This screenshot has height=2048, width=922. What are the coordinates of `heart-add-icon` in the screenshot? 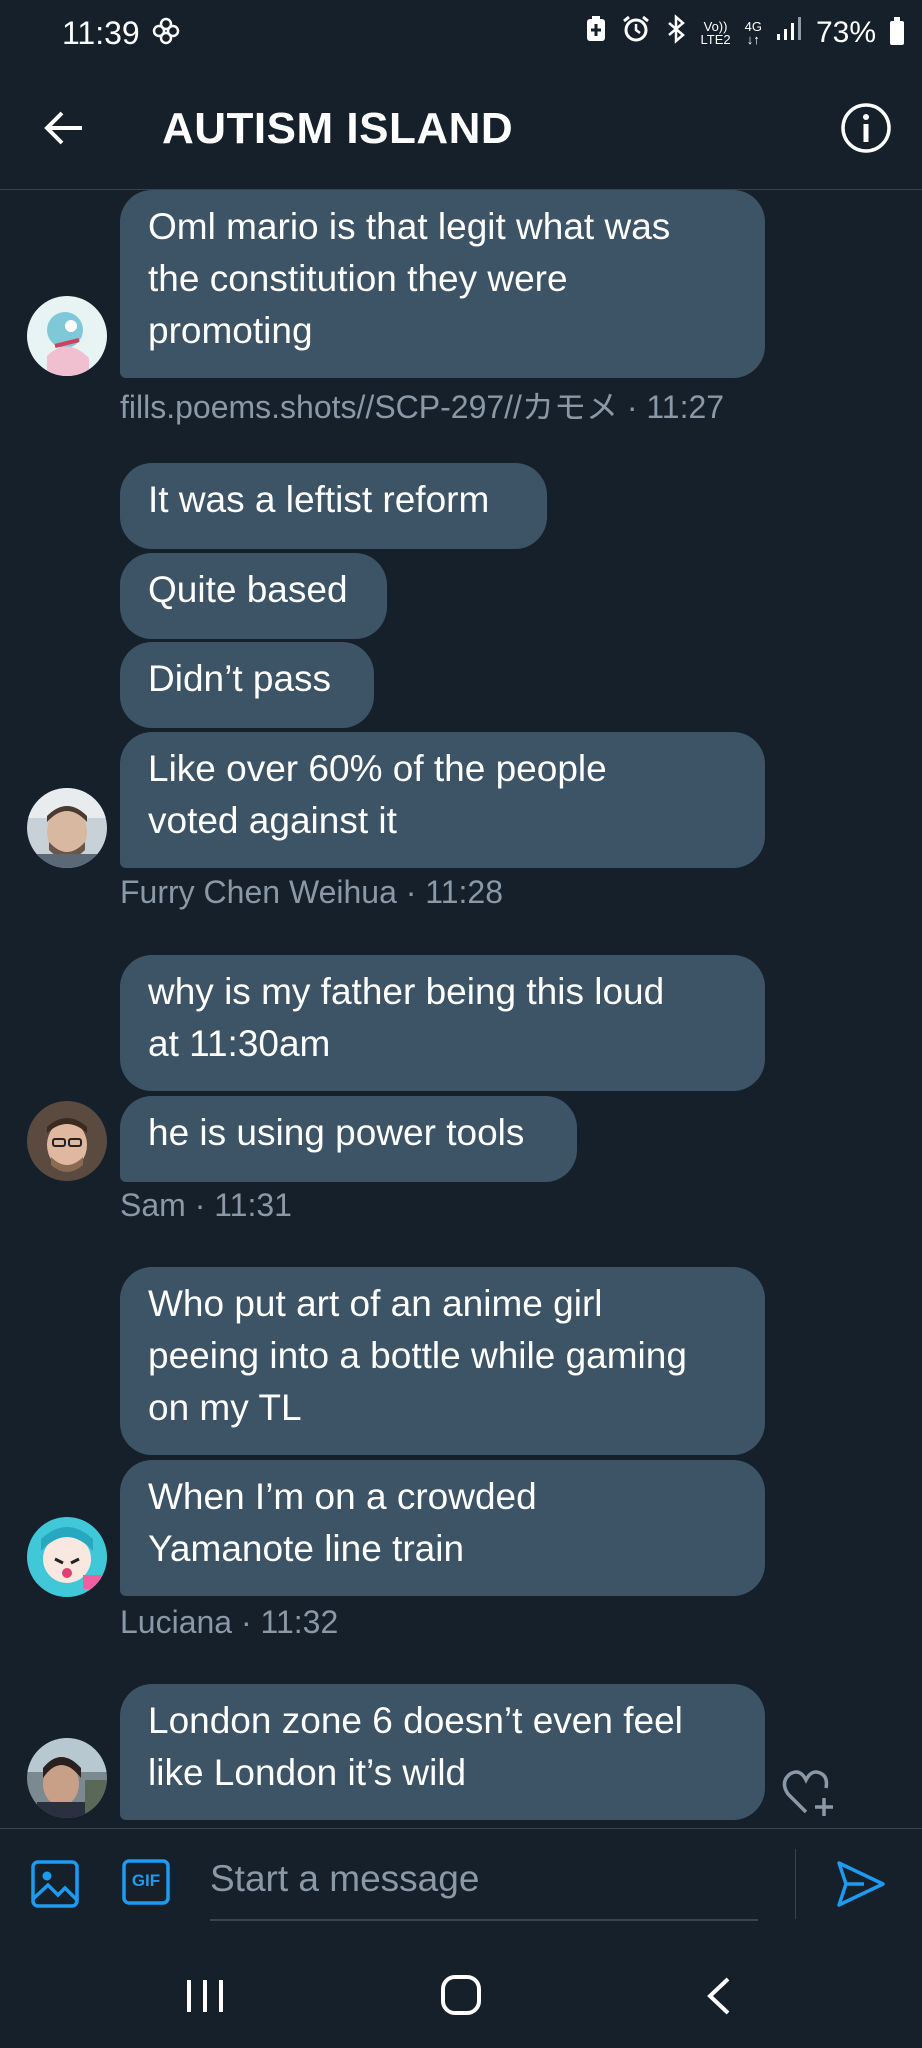 It's located at (807, 1793).